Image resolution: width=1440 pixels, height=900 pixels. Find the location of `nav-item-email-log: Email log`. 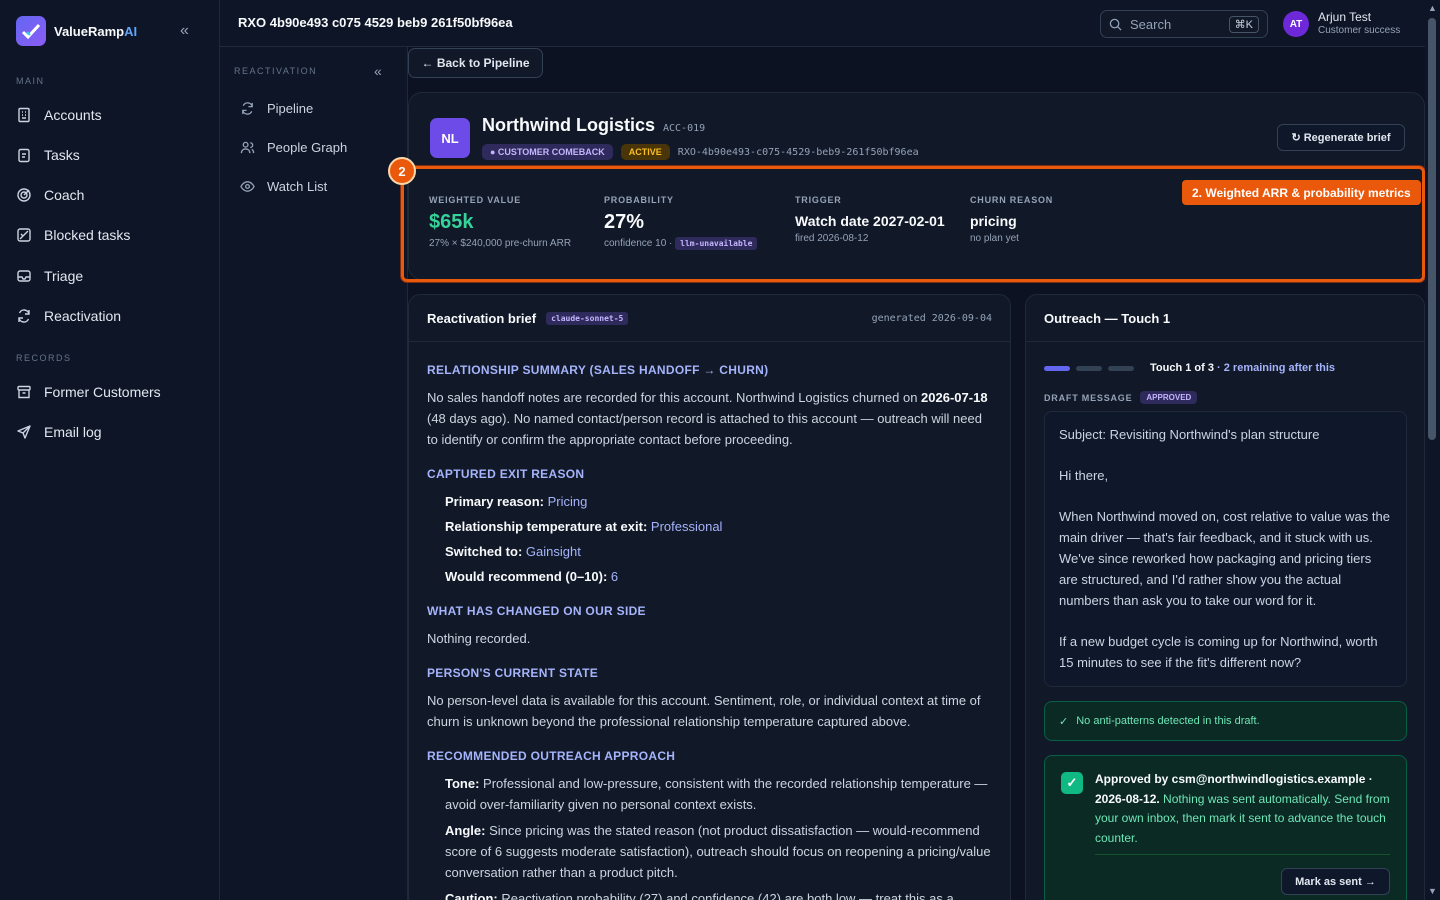

nav-item-email-log: Email log is located at coordinates (59, 432).